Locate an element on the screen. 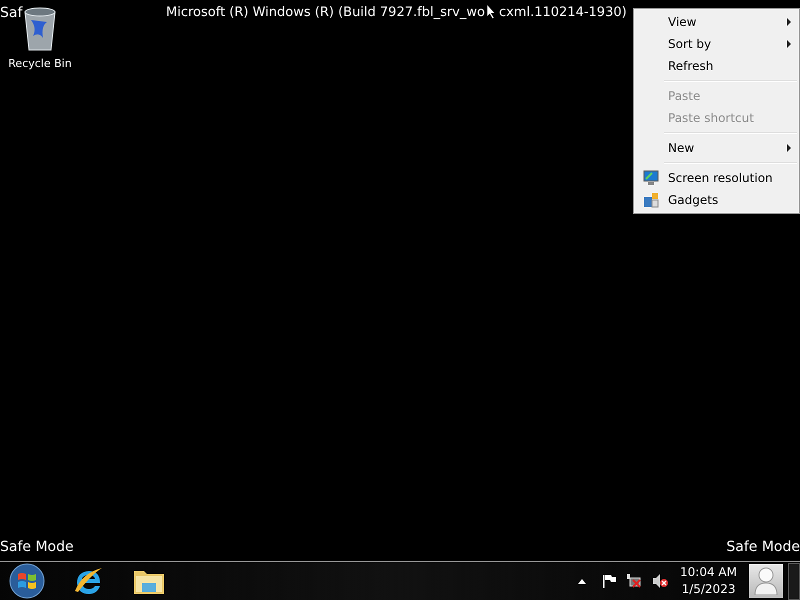 The height and width of the screenshot is (600, 800). menu-item: Refresh is located at coordinates (716, 66).